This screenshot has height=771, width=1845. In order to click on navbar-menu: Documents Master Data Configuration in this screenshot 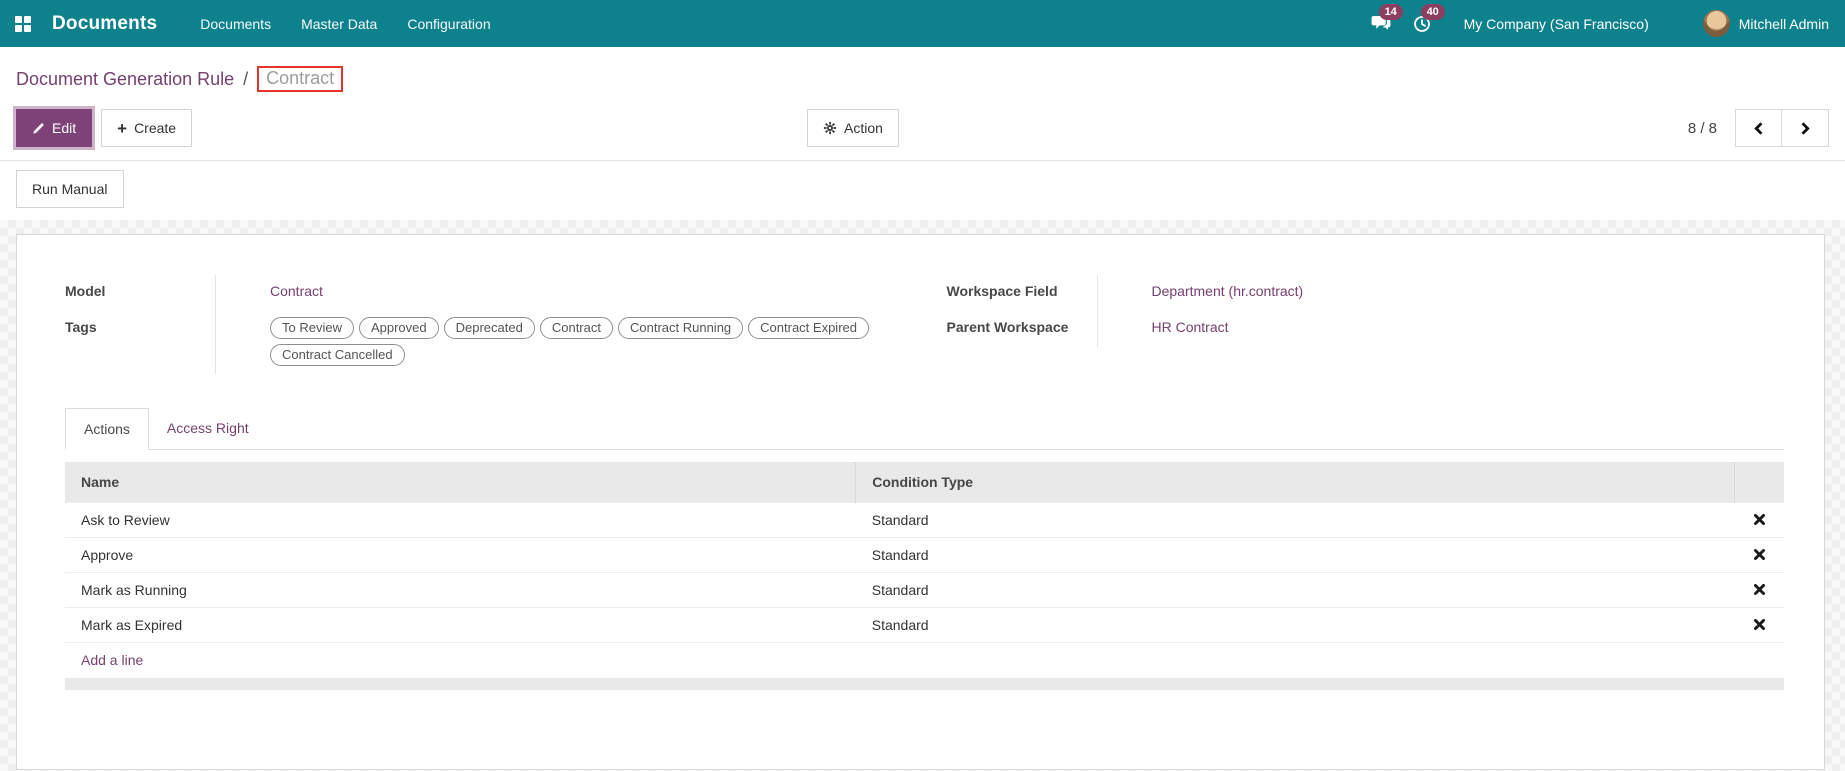, I will do `click(345, 23)`.